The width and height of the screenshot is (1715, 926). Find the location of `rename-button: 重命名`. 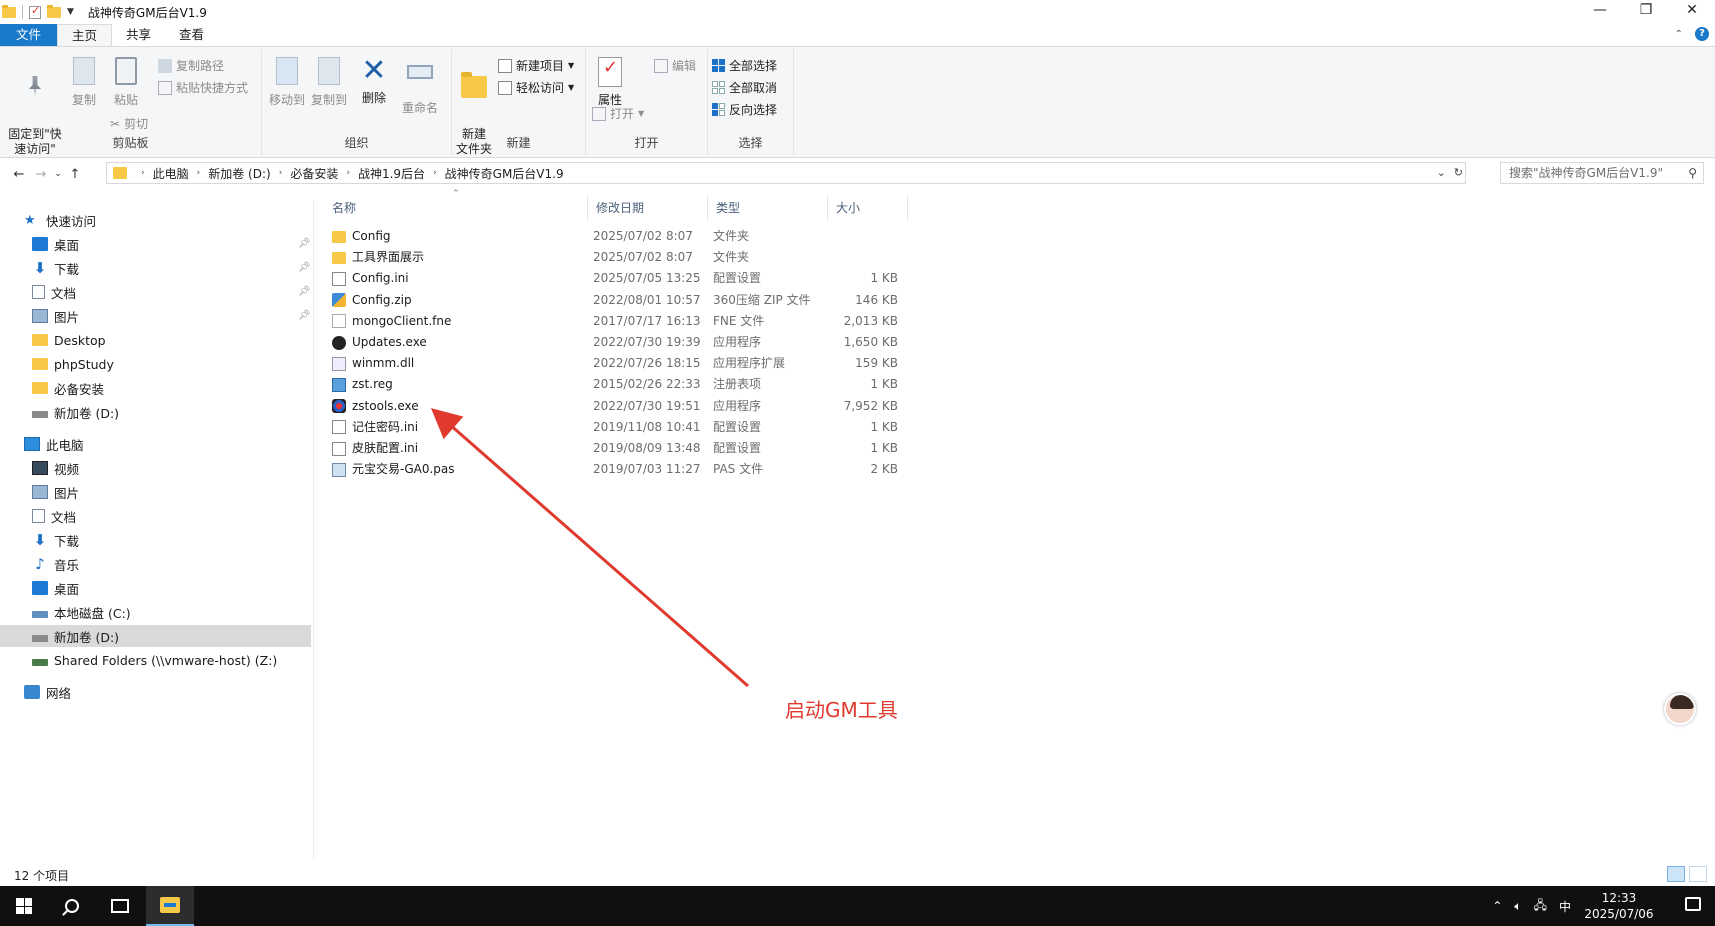

rename-button: 重命名 is located at coordinates (420, 85).